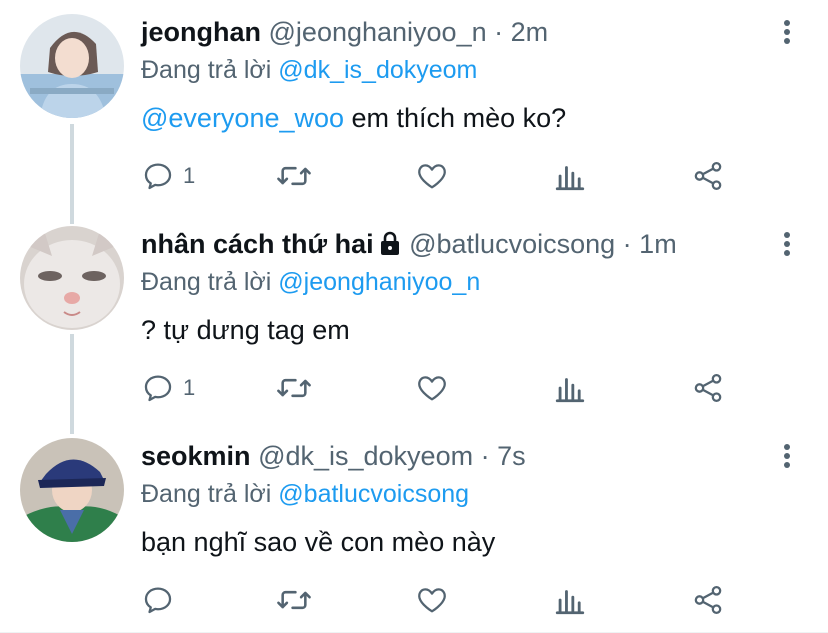 The width and height of the screenshot is (828, 633). What do you see at coordinates (484, 70) in the screenshot?
I see `replying-to: Đang trả lời @dk_is_dokyeom` at bounding box center [484, 70].